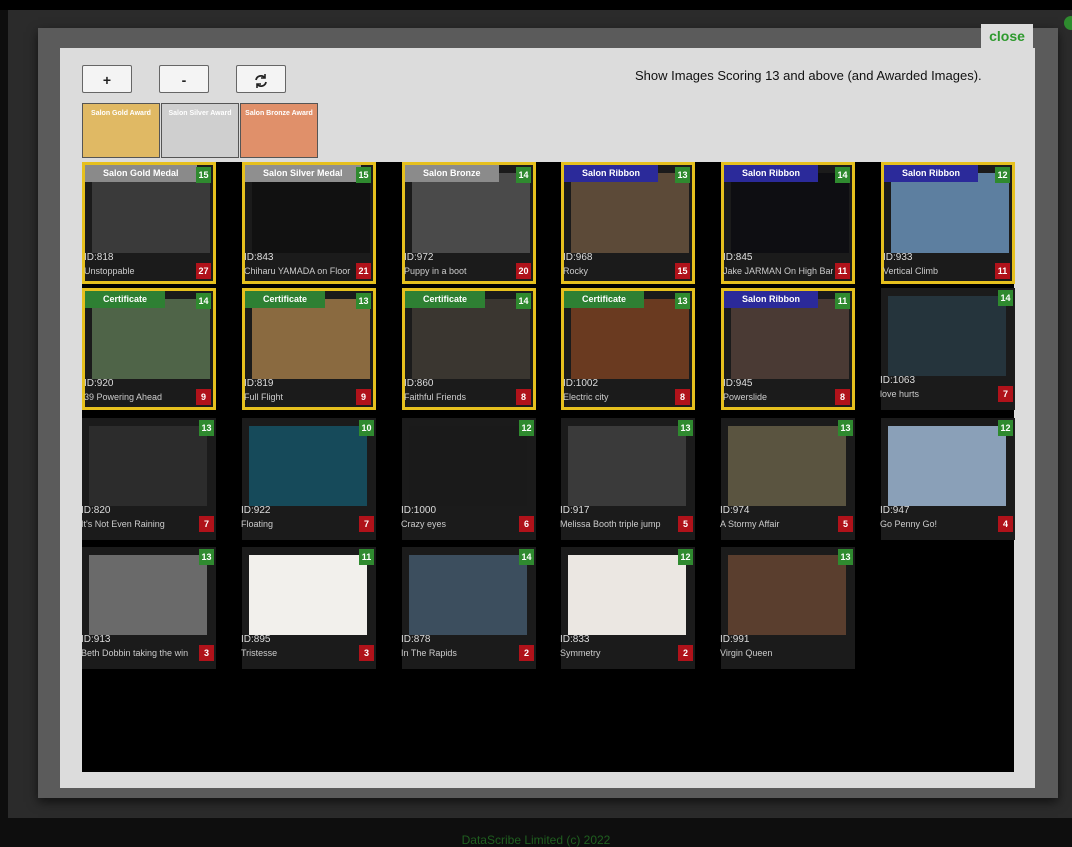  I want to click on image-id: ID:947, so click(895, 510).